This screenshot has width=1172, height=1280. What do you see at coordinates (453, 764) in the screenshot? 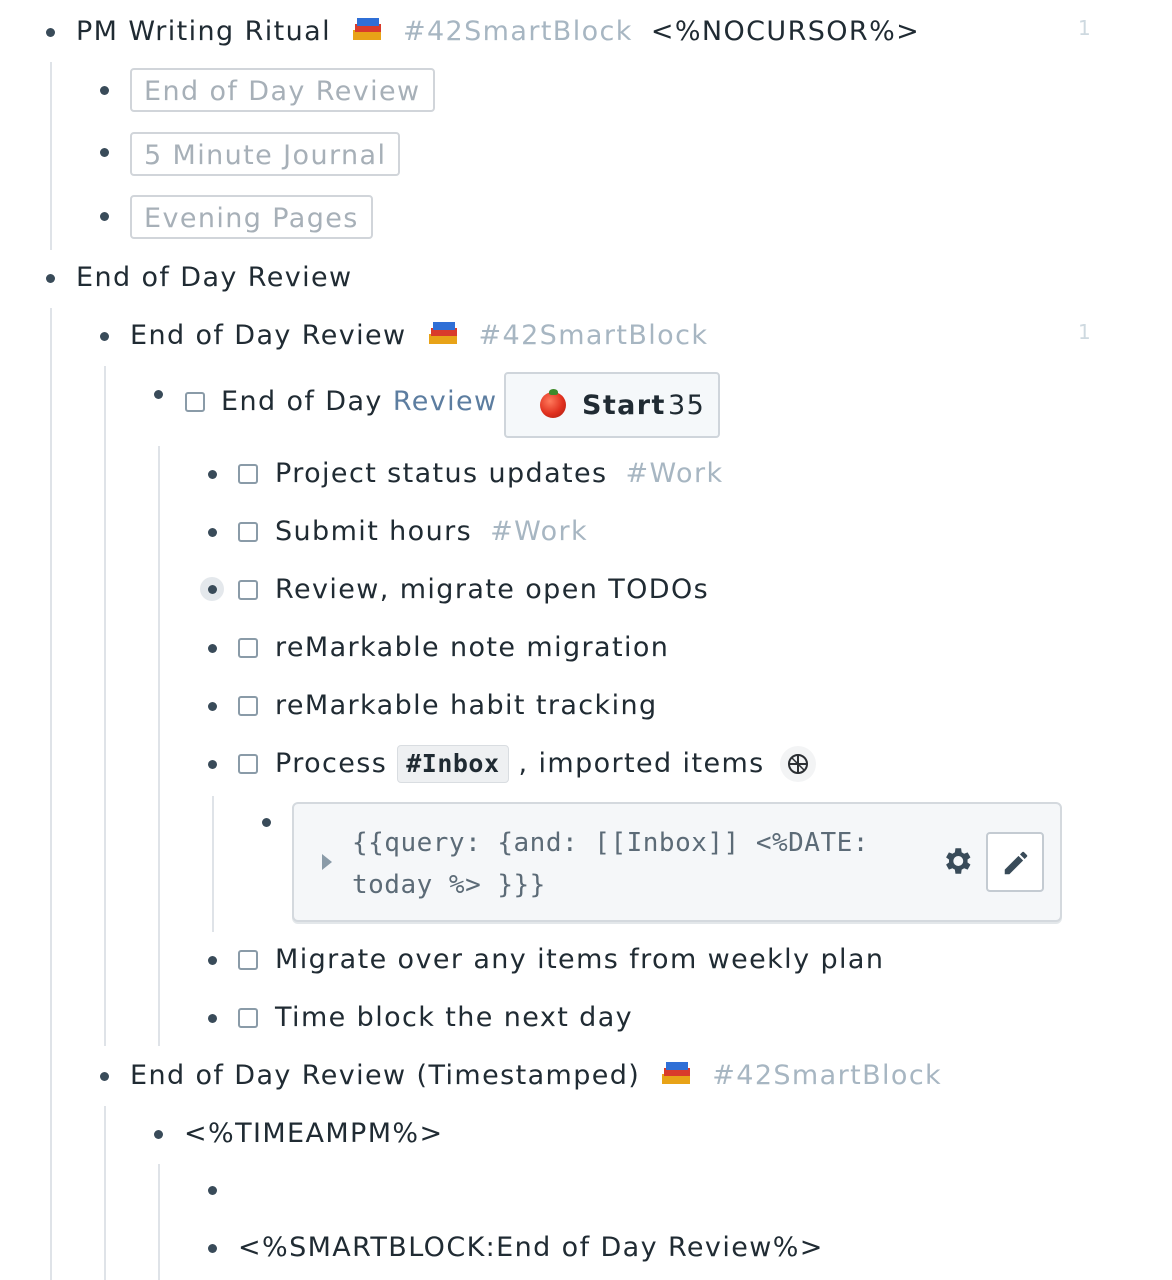
I see `tag-inbox: #Inbox` at bounding box center [453, 764].